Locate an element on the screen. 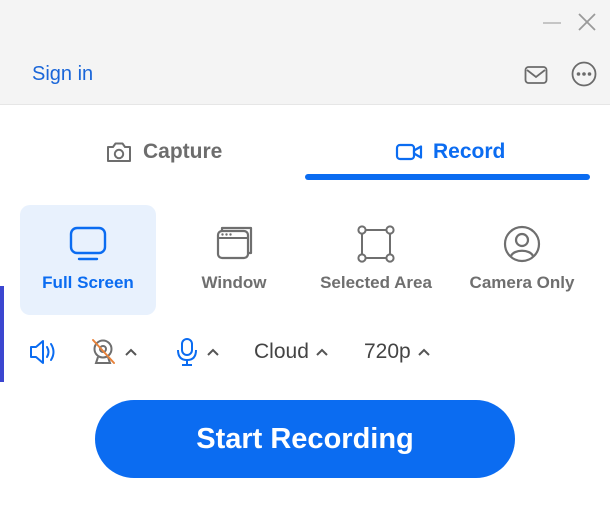  mode-window-label: Window is located at coordinates (234, 282).